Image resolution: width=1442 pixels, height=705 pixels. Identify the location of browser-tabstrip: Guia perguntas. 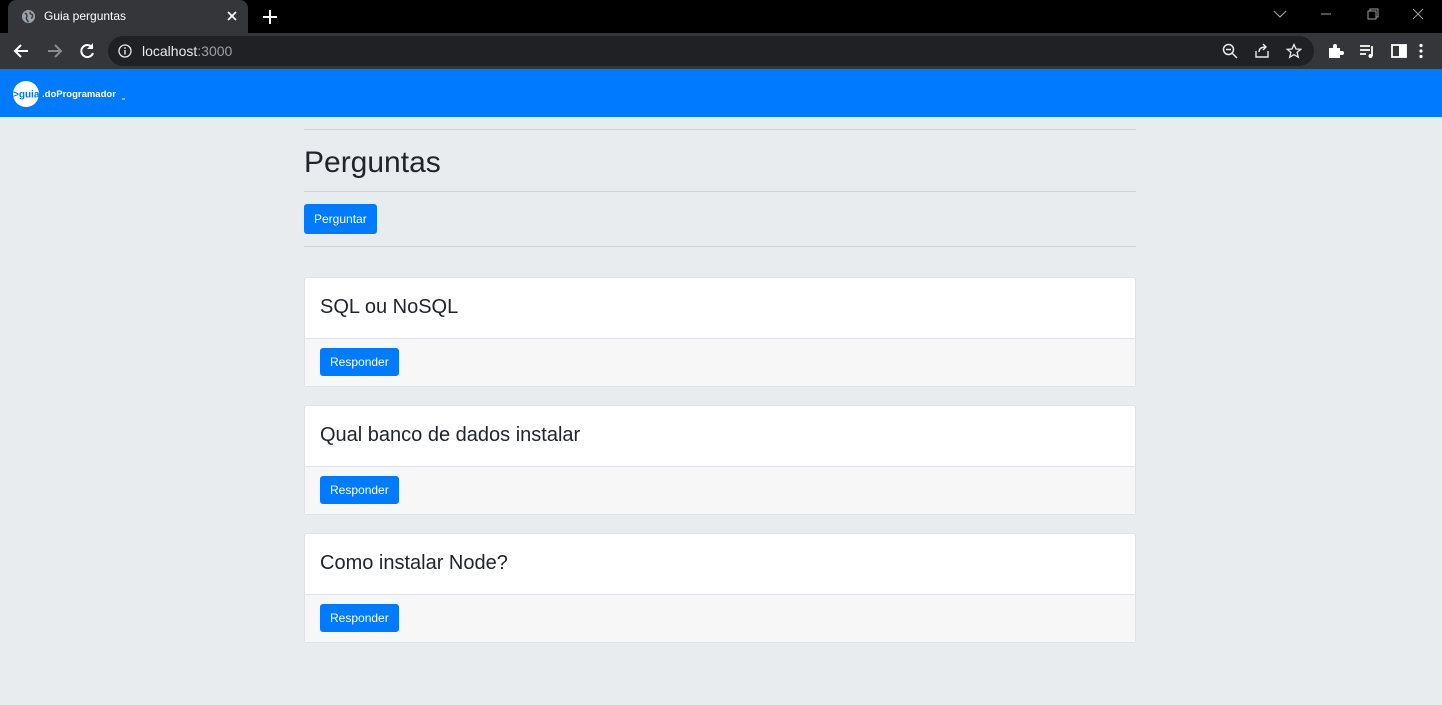
(721, 16).